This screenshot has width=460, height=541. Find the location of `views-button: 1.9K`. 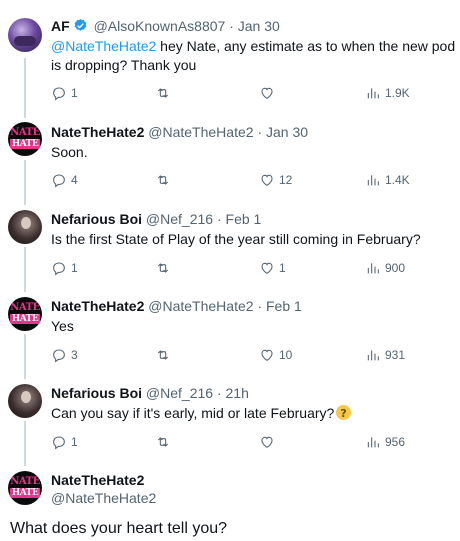

views-button: 1.9K is located at coordinates (387, 93).